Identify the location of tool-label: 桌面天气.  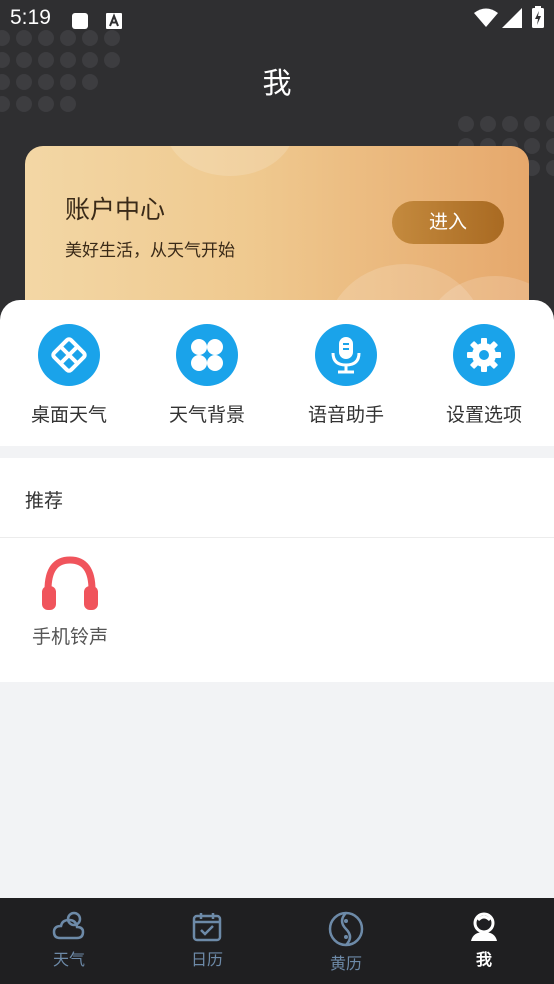
(68, 415).